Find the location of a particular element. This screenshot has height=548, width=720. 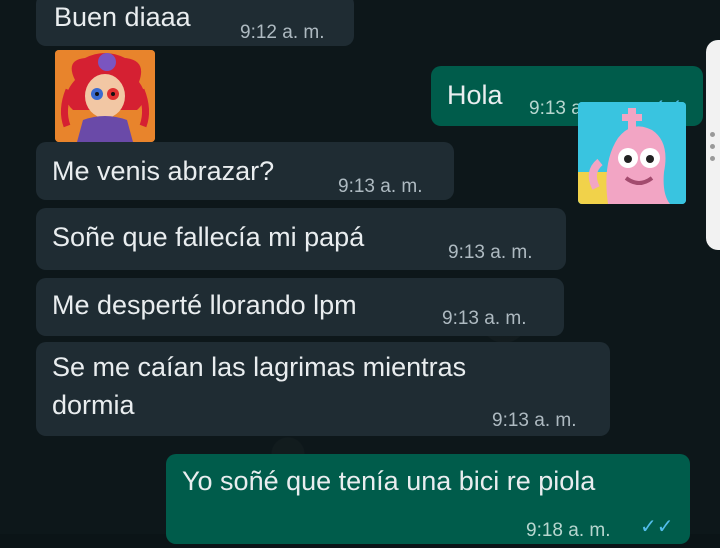

side-panel-handle is located at coordinates (713, 145).